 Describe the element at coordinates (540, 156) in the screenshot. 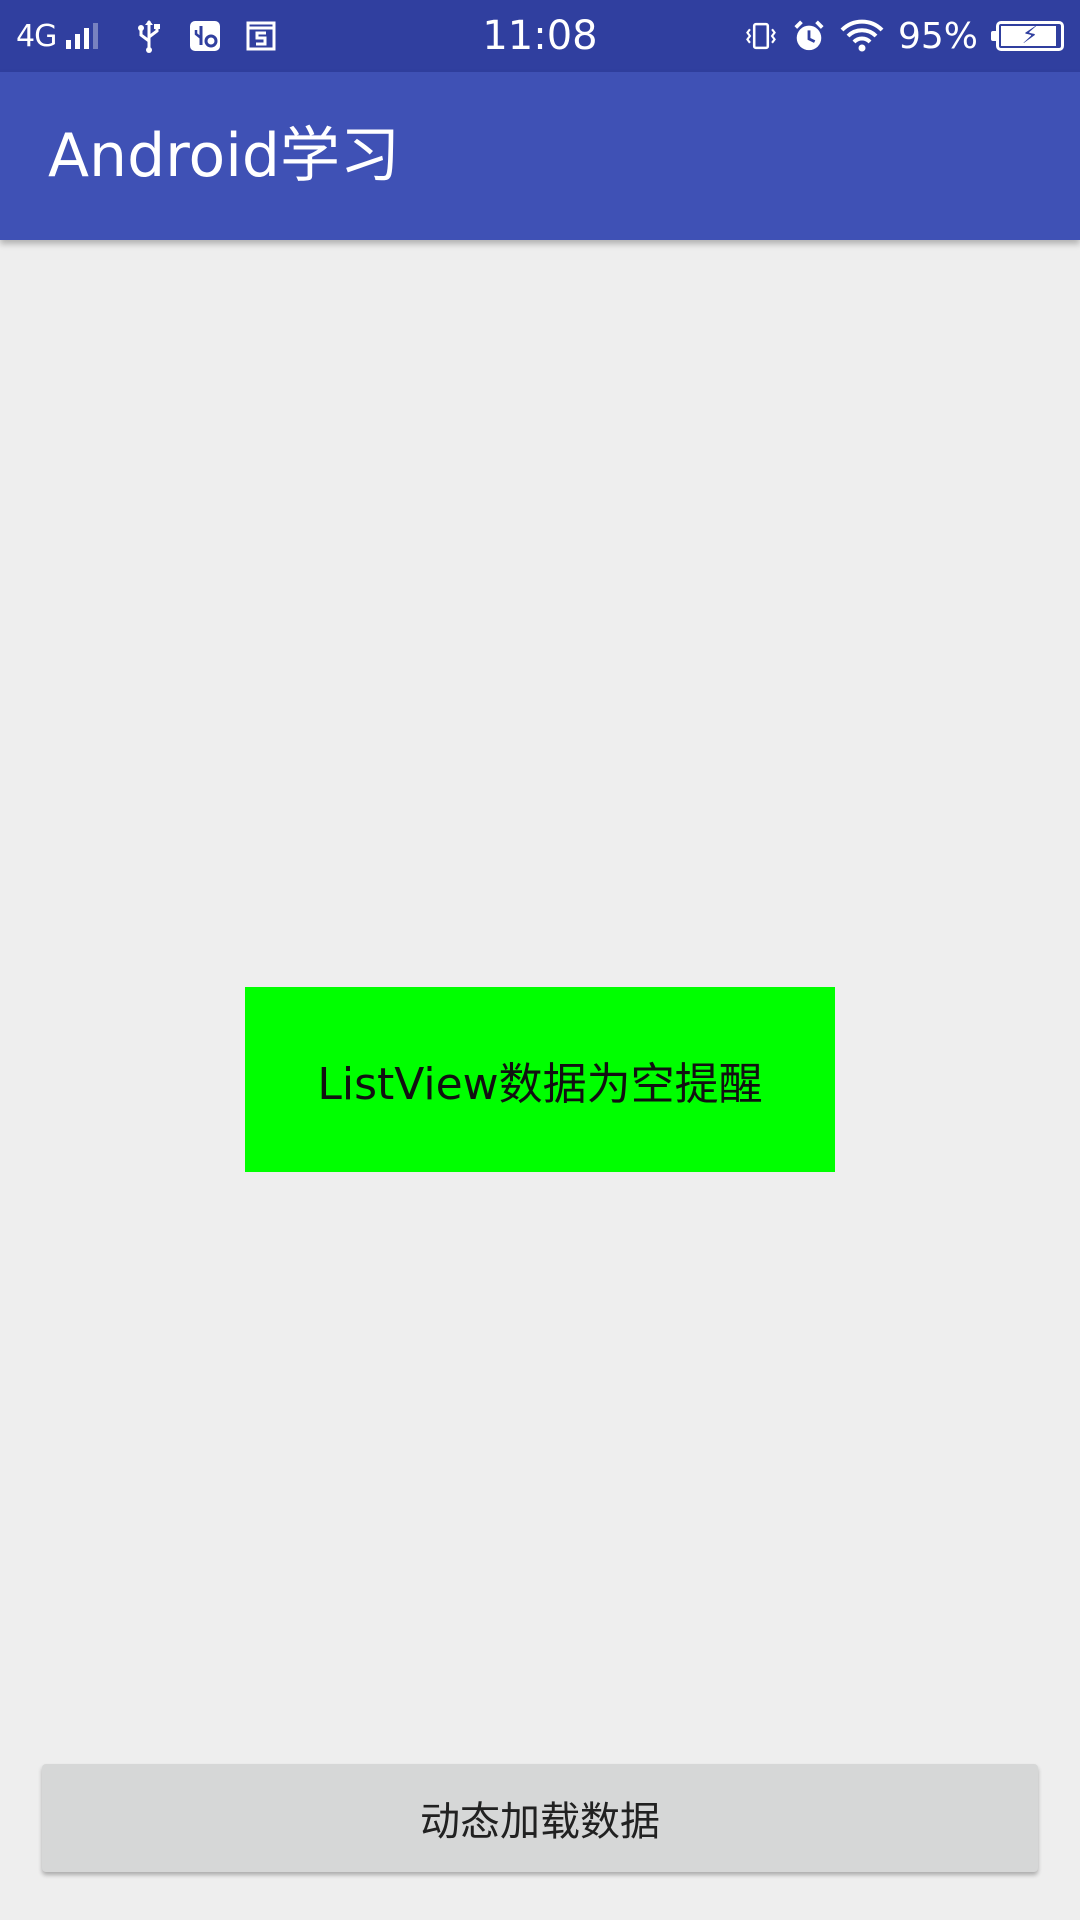

I see `app-bar: Android学习` at that location.